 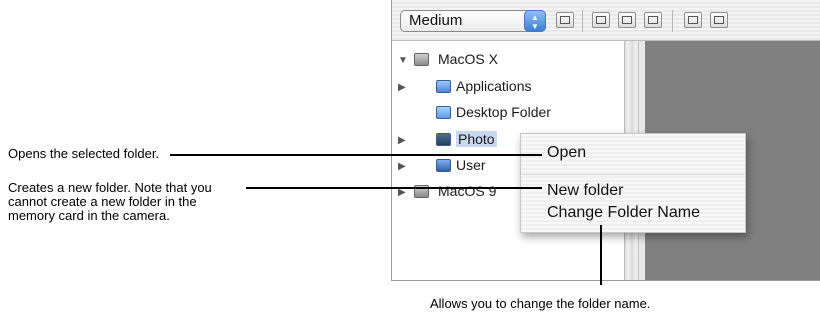 What do you see at coordinates (540, 303) in the screenshot?
I see `callout-rename: Allows you to change the folder name.` at bounding box center [540, 303].